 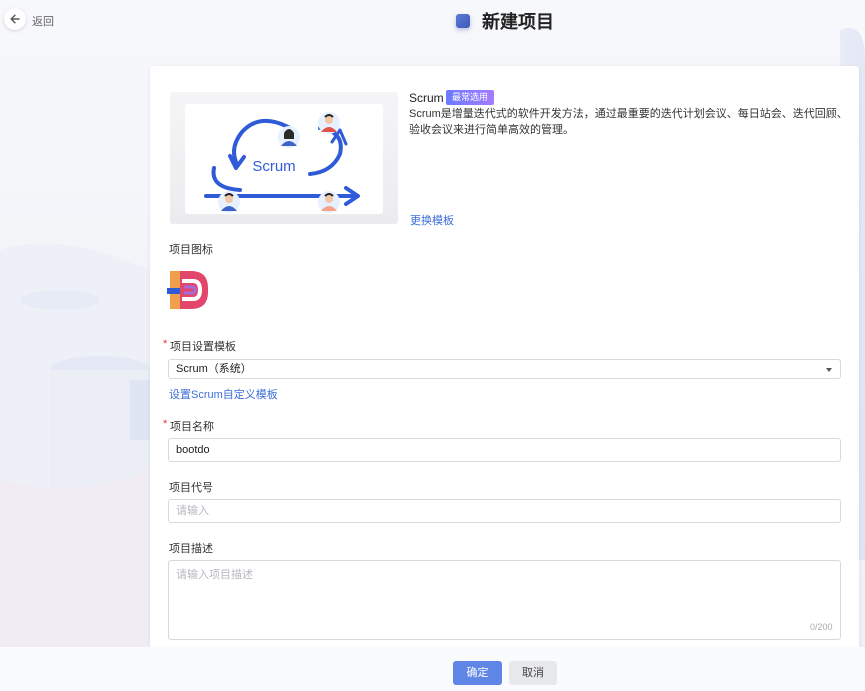 What do you see at coordinates (188, 426) in the screenshot?
I see `project-name-label: 项目名称` at bounding box center [188, 426].